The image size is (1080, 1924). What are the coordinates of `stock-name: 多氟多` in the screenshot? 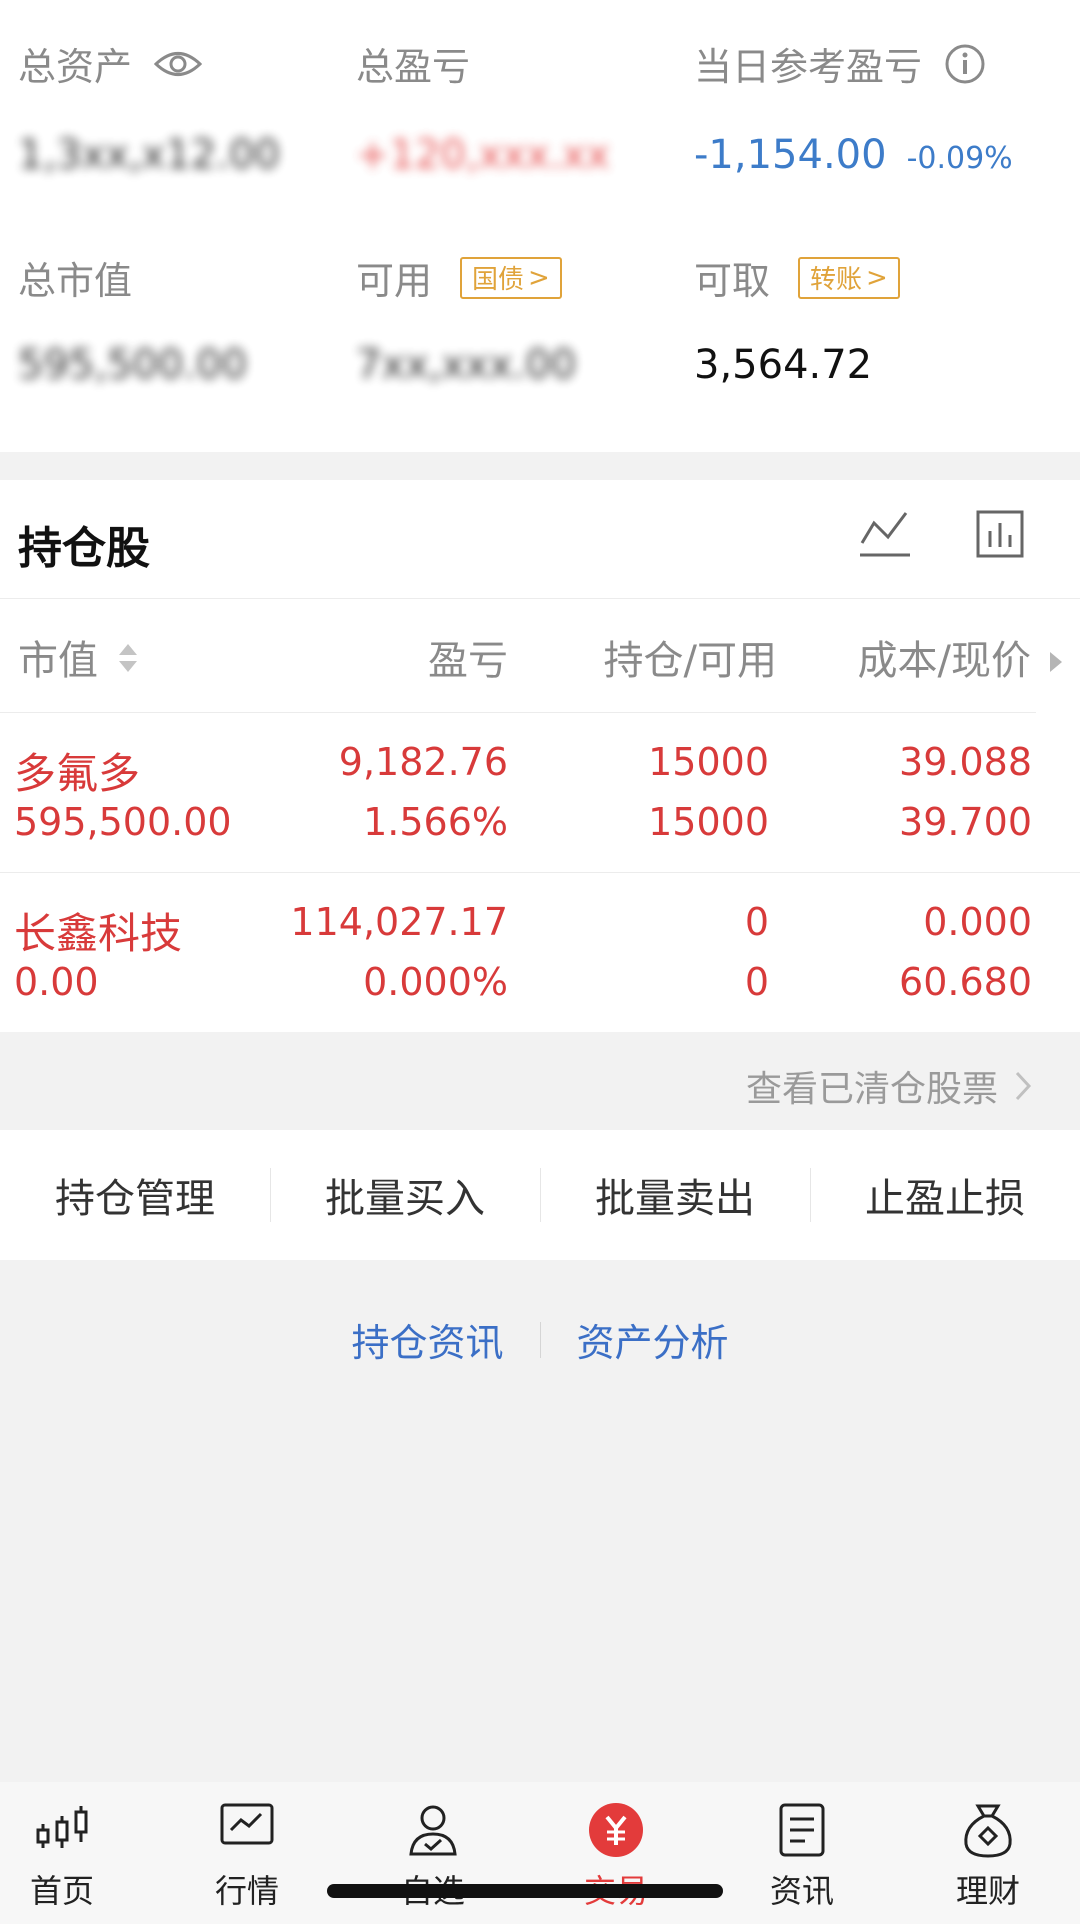 It's located at (77, 773).